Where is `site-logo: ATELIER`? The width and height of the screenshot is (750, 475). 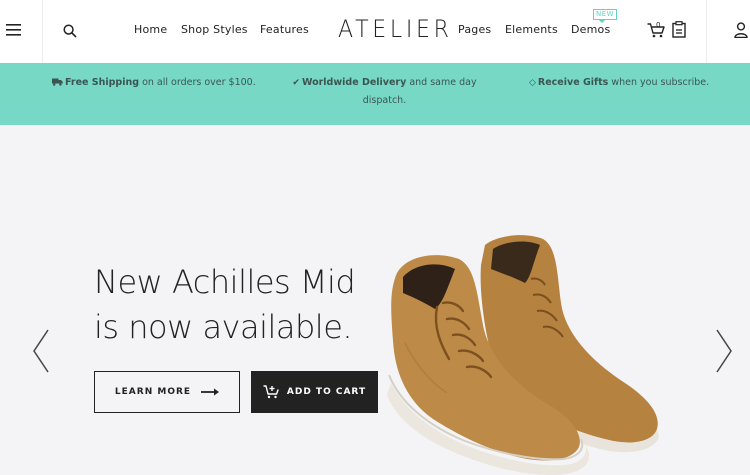
site-logo: ATELIER is located at coordinates (395, 29).